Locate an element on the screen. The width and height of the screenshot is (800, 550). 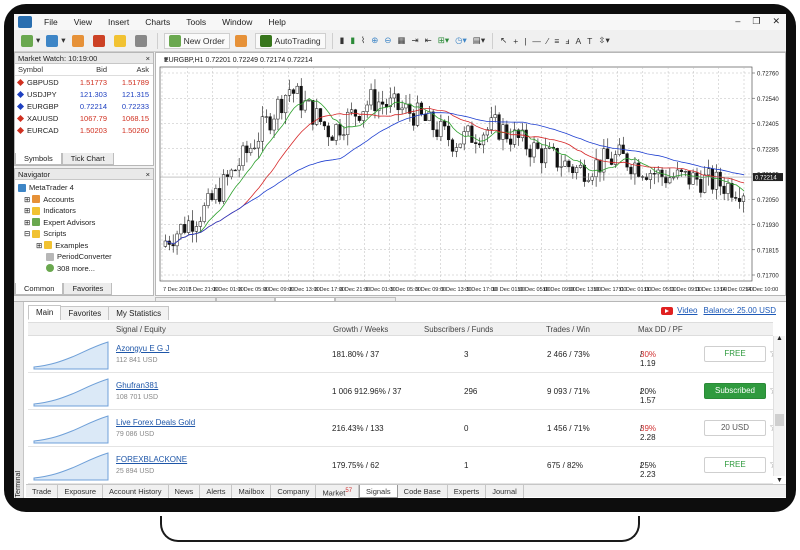
balance-link: Balance: 25.00 USD is located at coordinates (740, 310).